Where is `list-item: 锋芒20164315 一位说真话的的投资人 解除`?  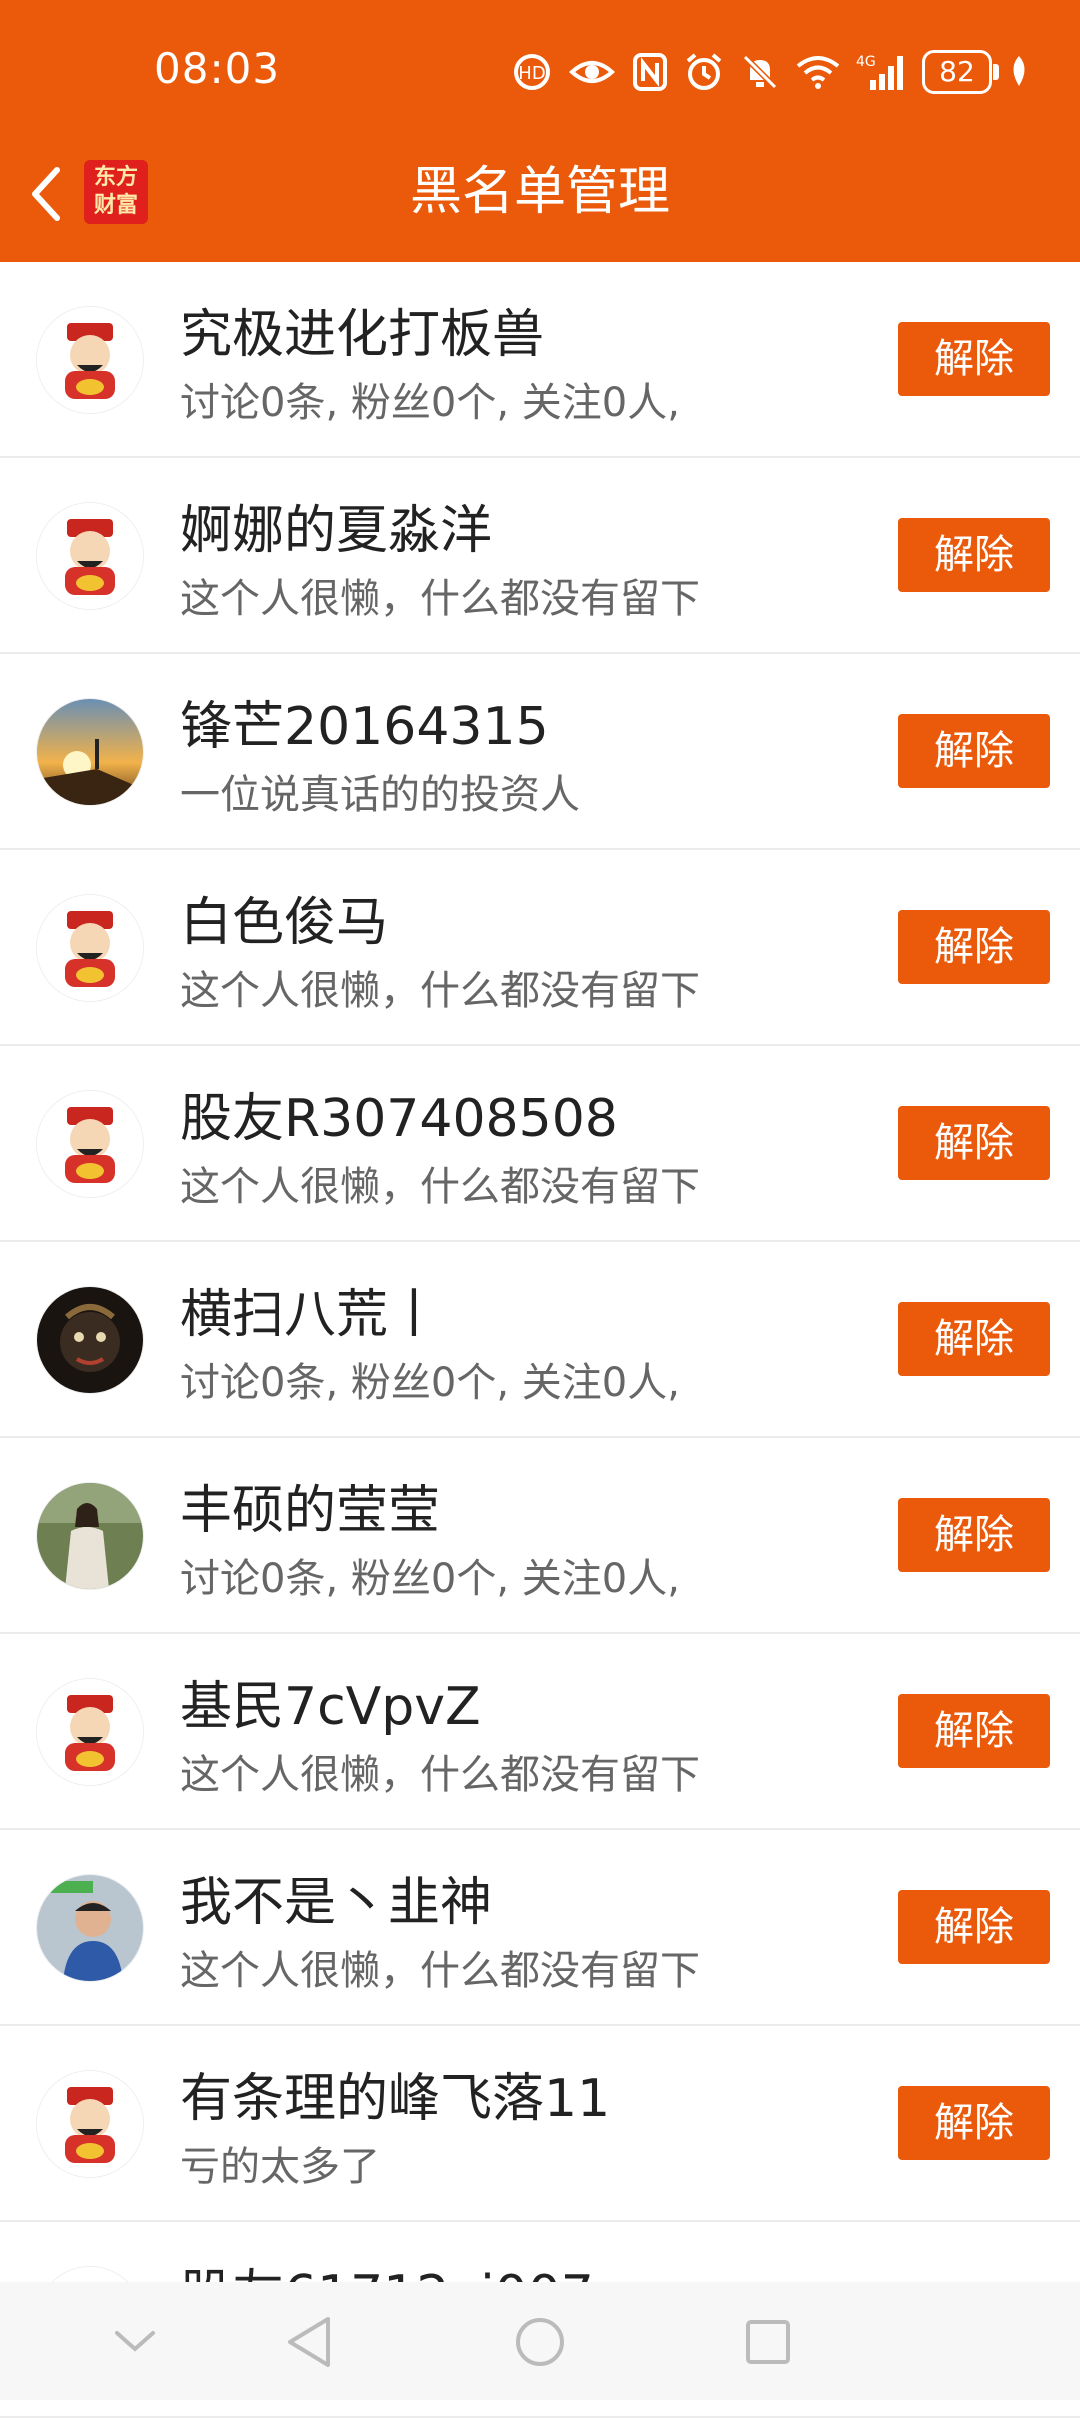
list-item: 锋芒20164315 一位说真话的的投资人 解除 is located at coordinates (540, 752).